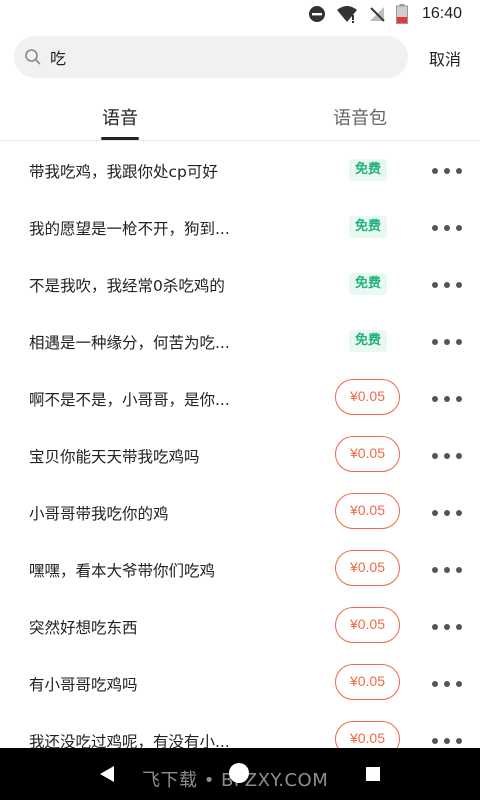 The width and height of the screenshot is (480, 800). Describe the element at coordinates (127, 286) in the screenshot. I see `item-title: 不是我吹，我经常0杀吃鸡的` at that location.